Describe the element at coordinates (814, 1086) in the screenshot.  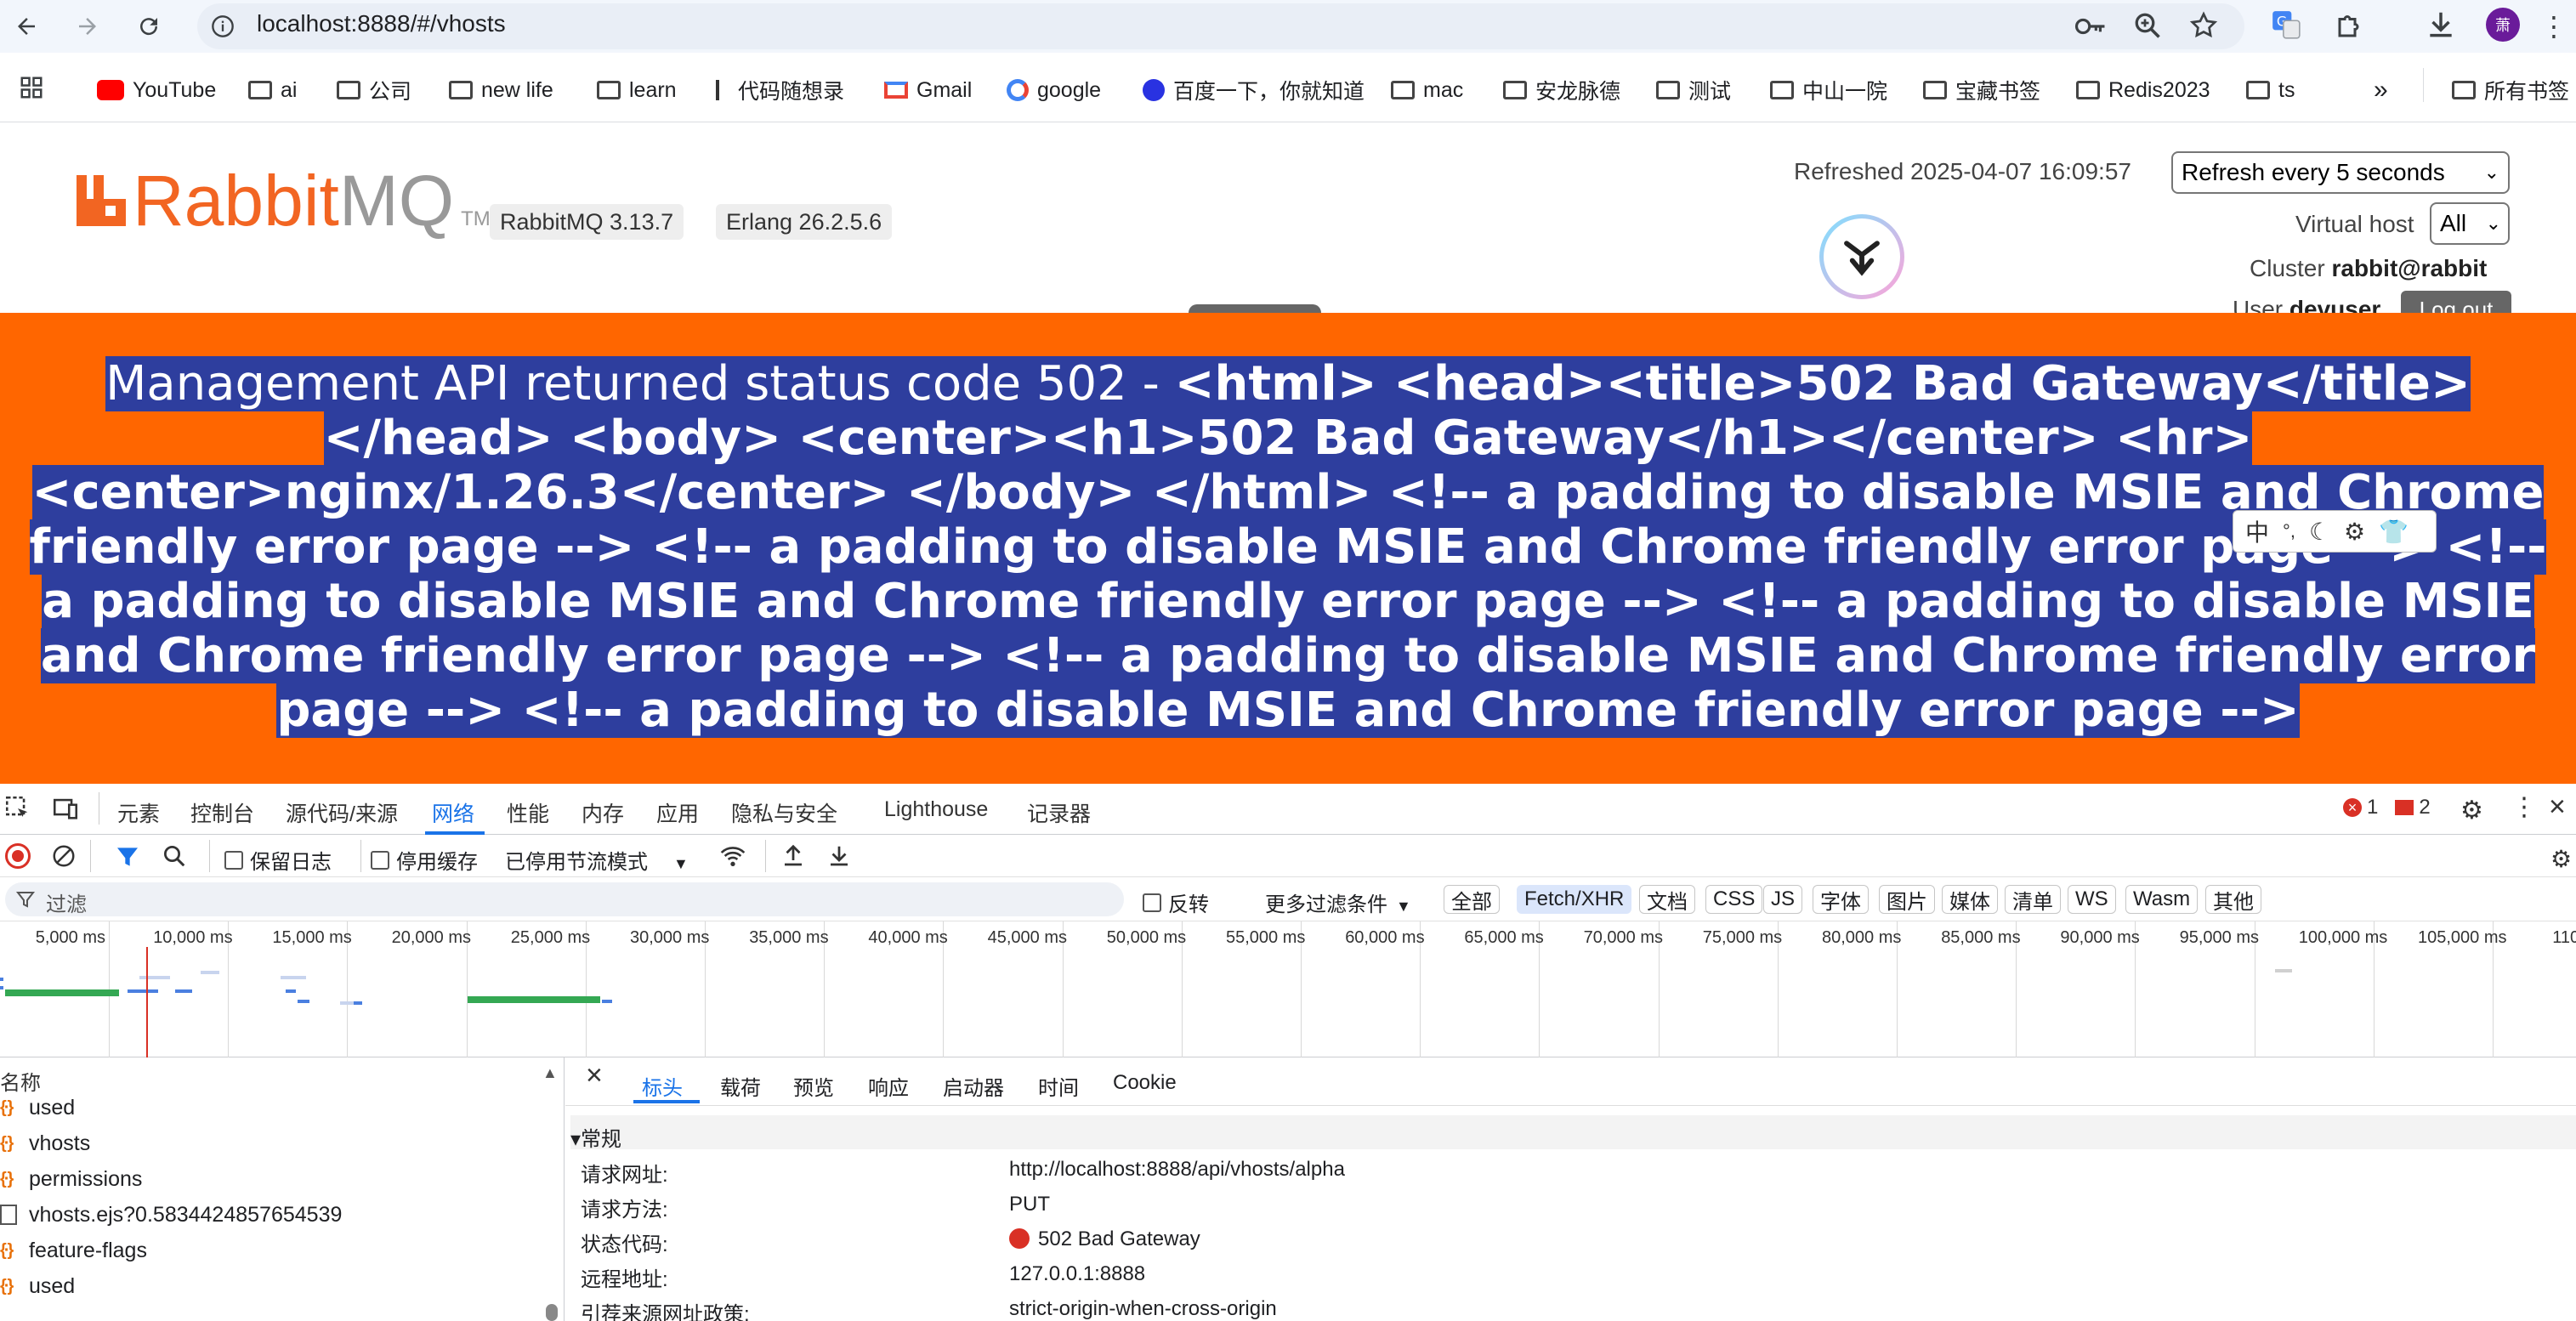
I see `detail-tab-preview: 预览` at that location.